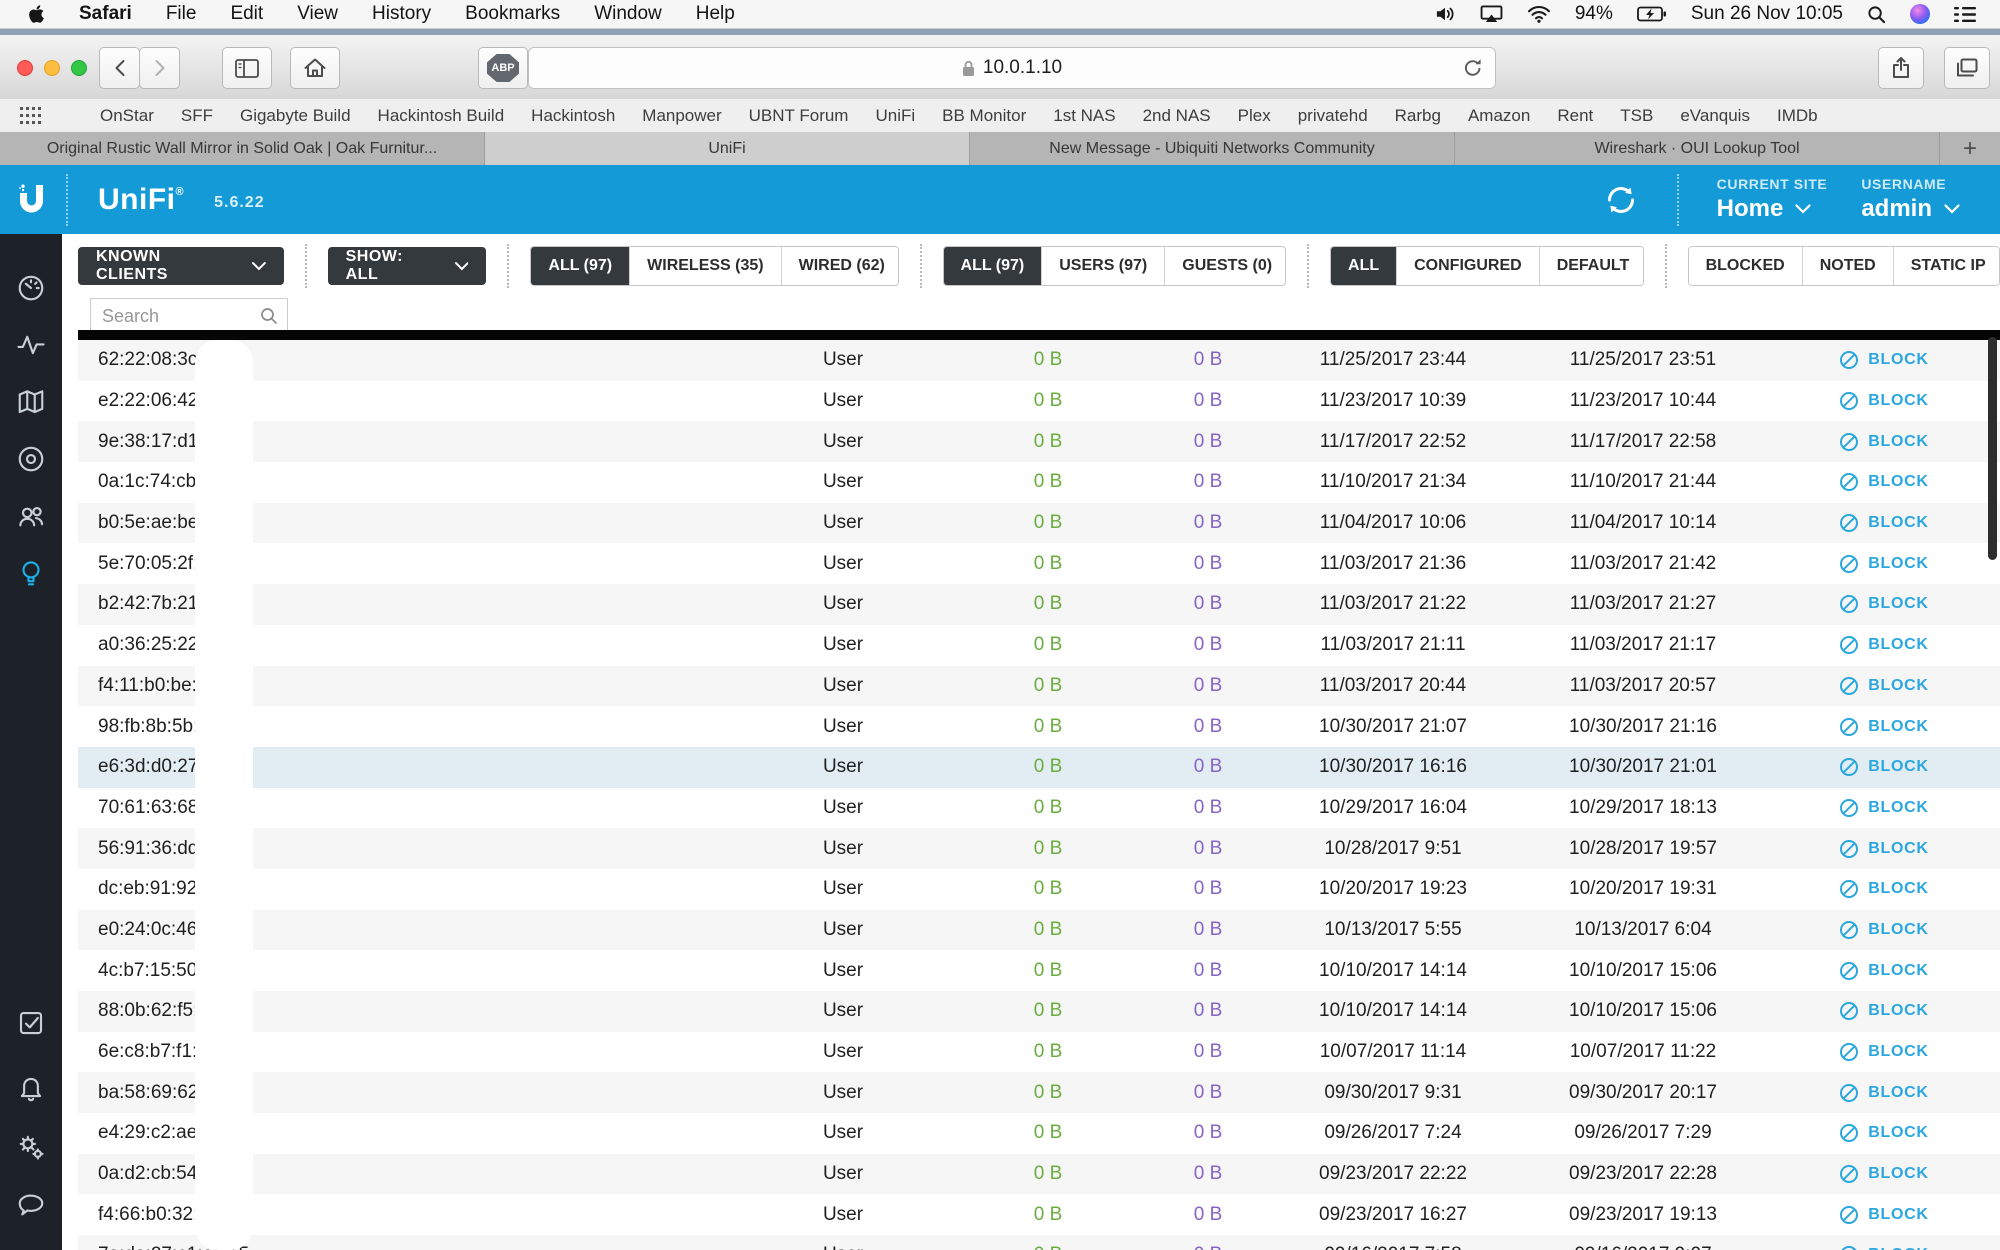  Describe the element at coordinates (581, 266) in the screenshot. I see `filter-option: ALL (97)` at that location.